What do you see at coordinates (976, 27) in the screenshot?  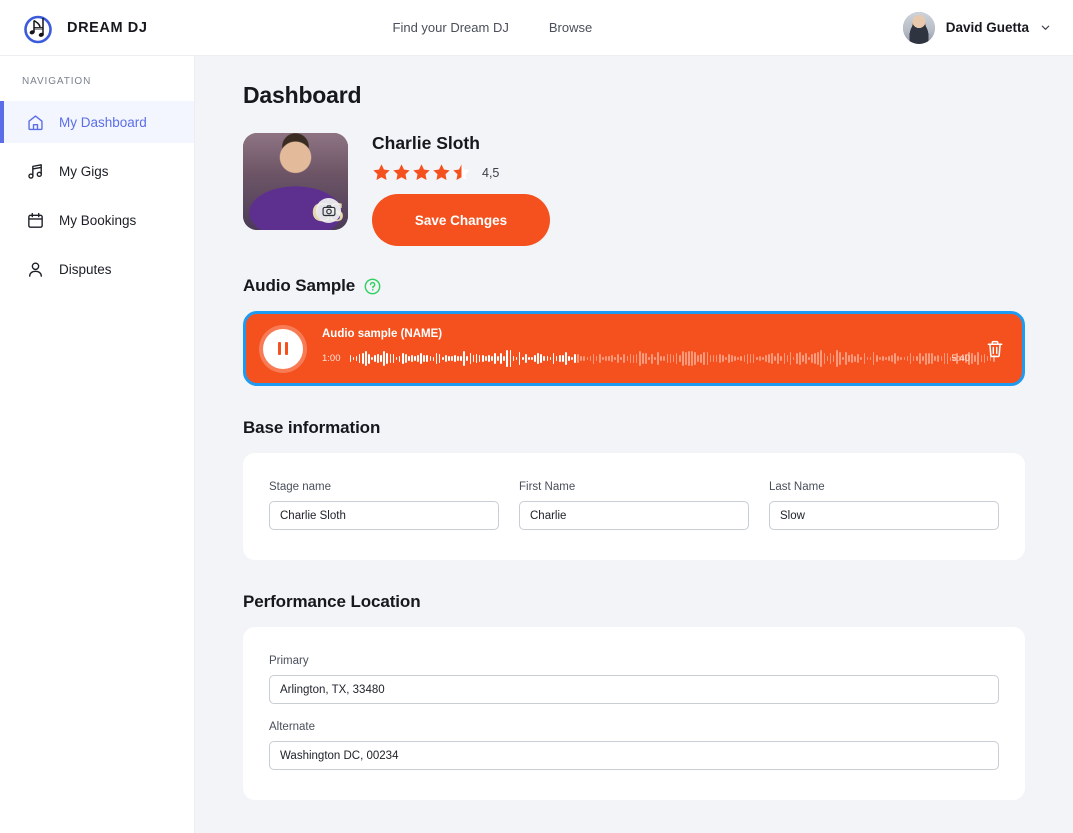 I see `user-menu: David Guetta` at bounding box center [976, 27].